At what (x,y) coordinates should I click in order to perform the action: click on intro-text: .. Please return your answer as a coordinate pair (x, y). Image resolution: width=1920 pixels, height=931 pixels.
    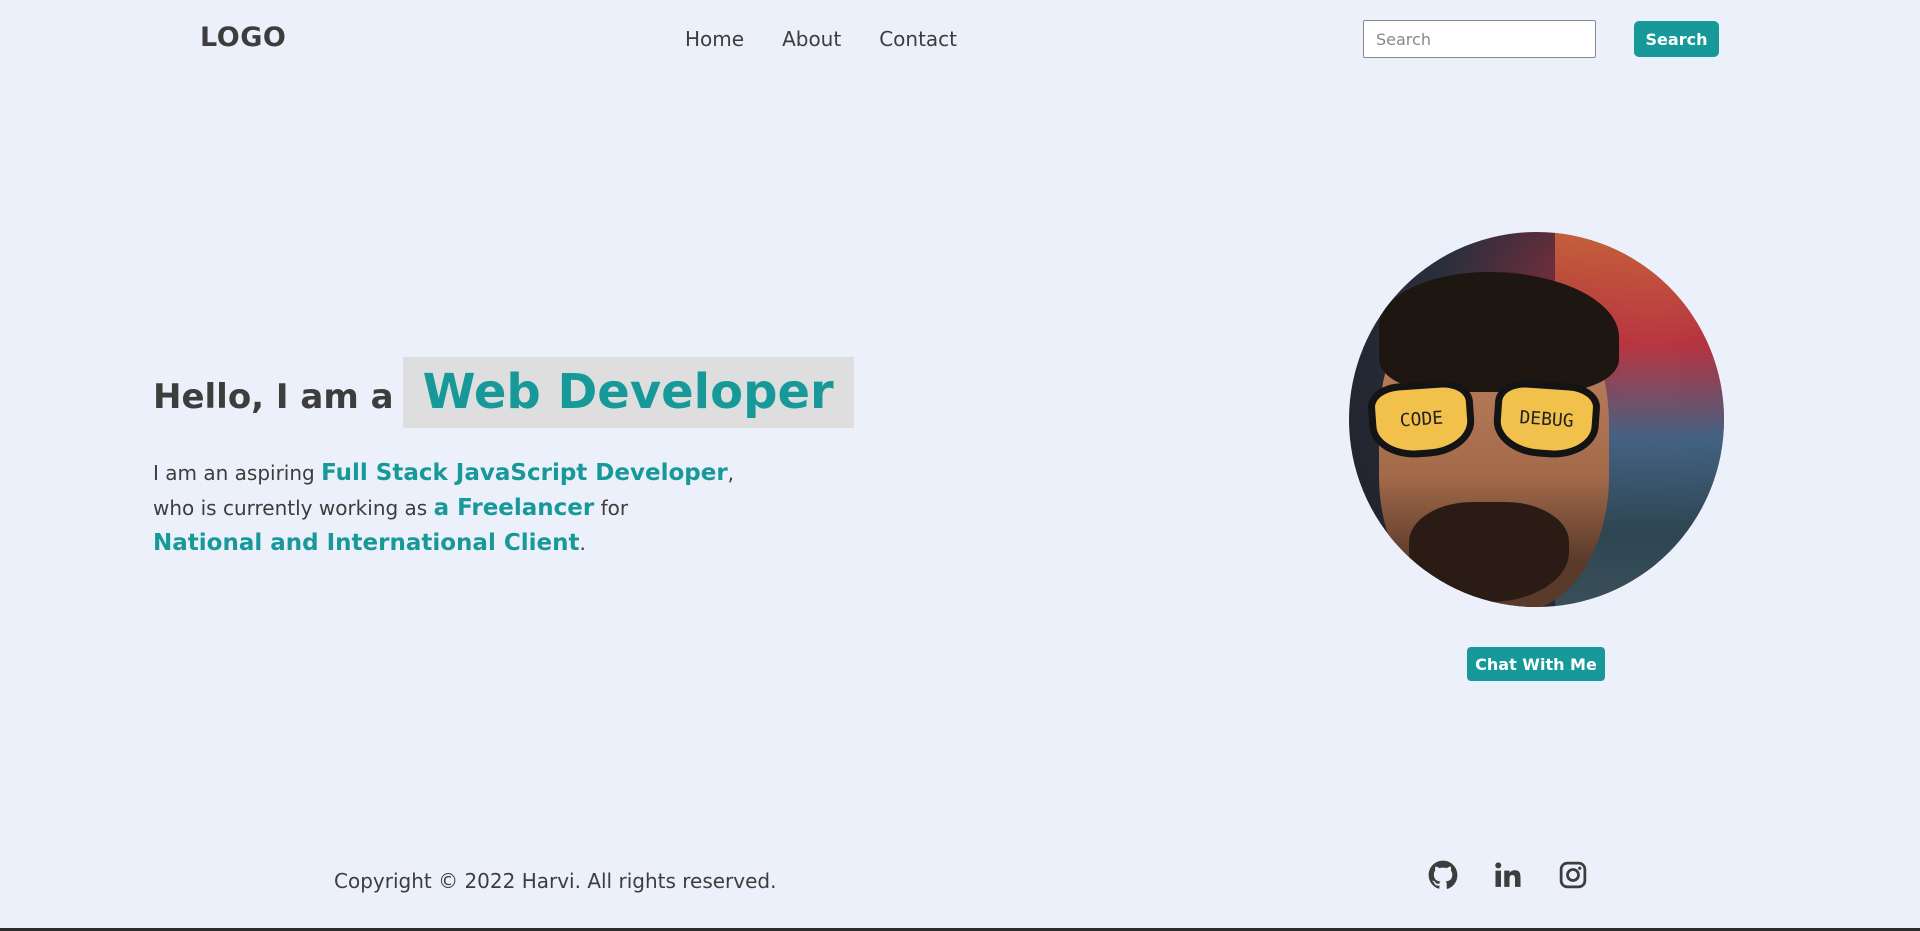
    Looking at the image, I should click on (582, 543).